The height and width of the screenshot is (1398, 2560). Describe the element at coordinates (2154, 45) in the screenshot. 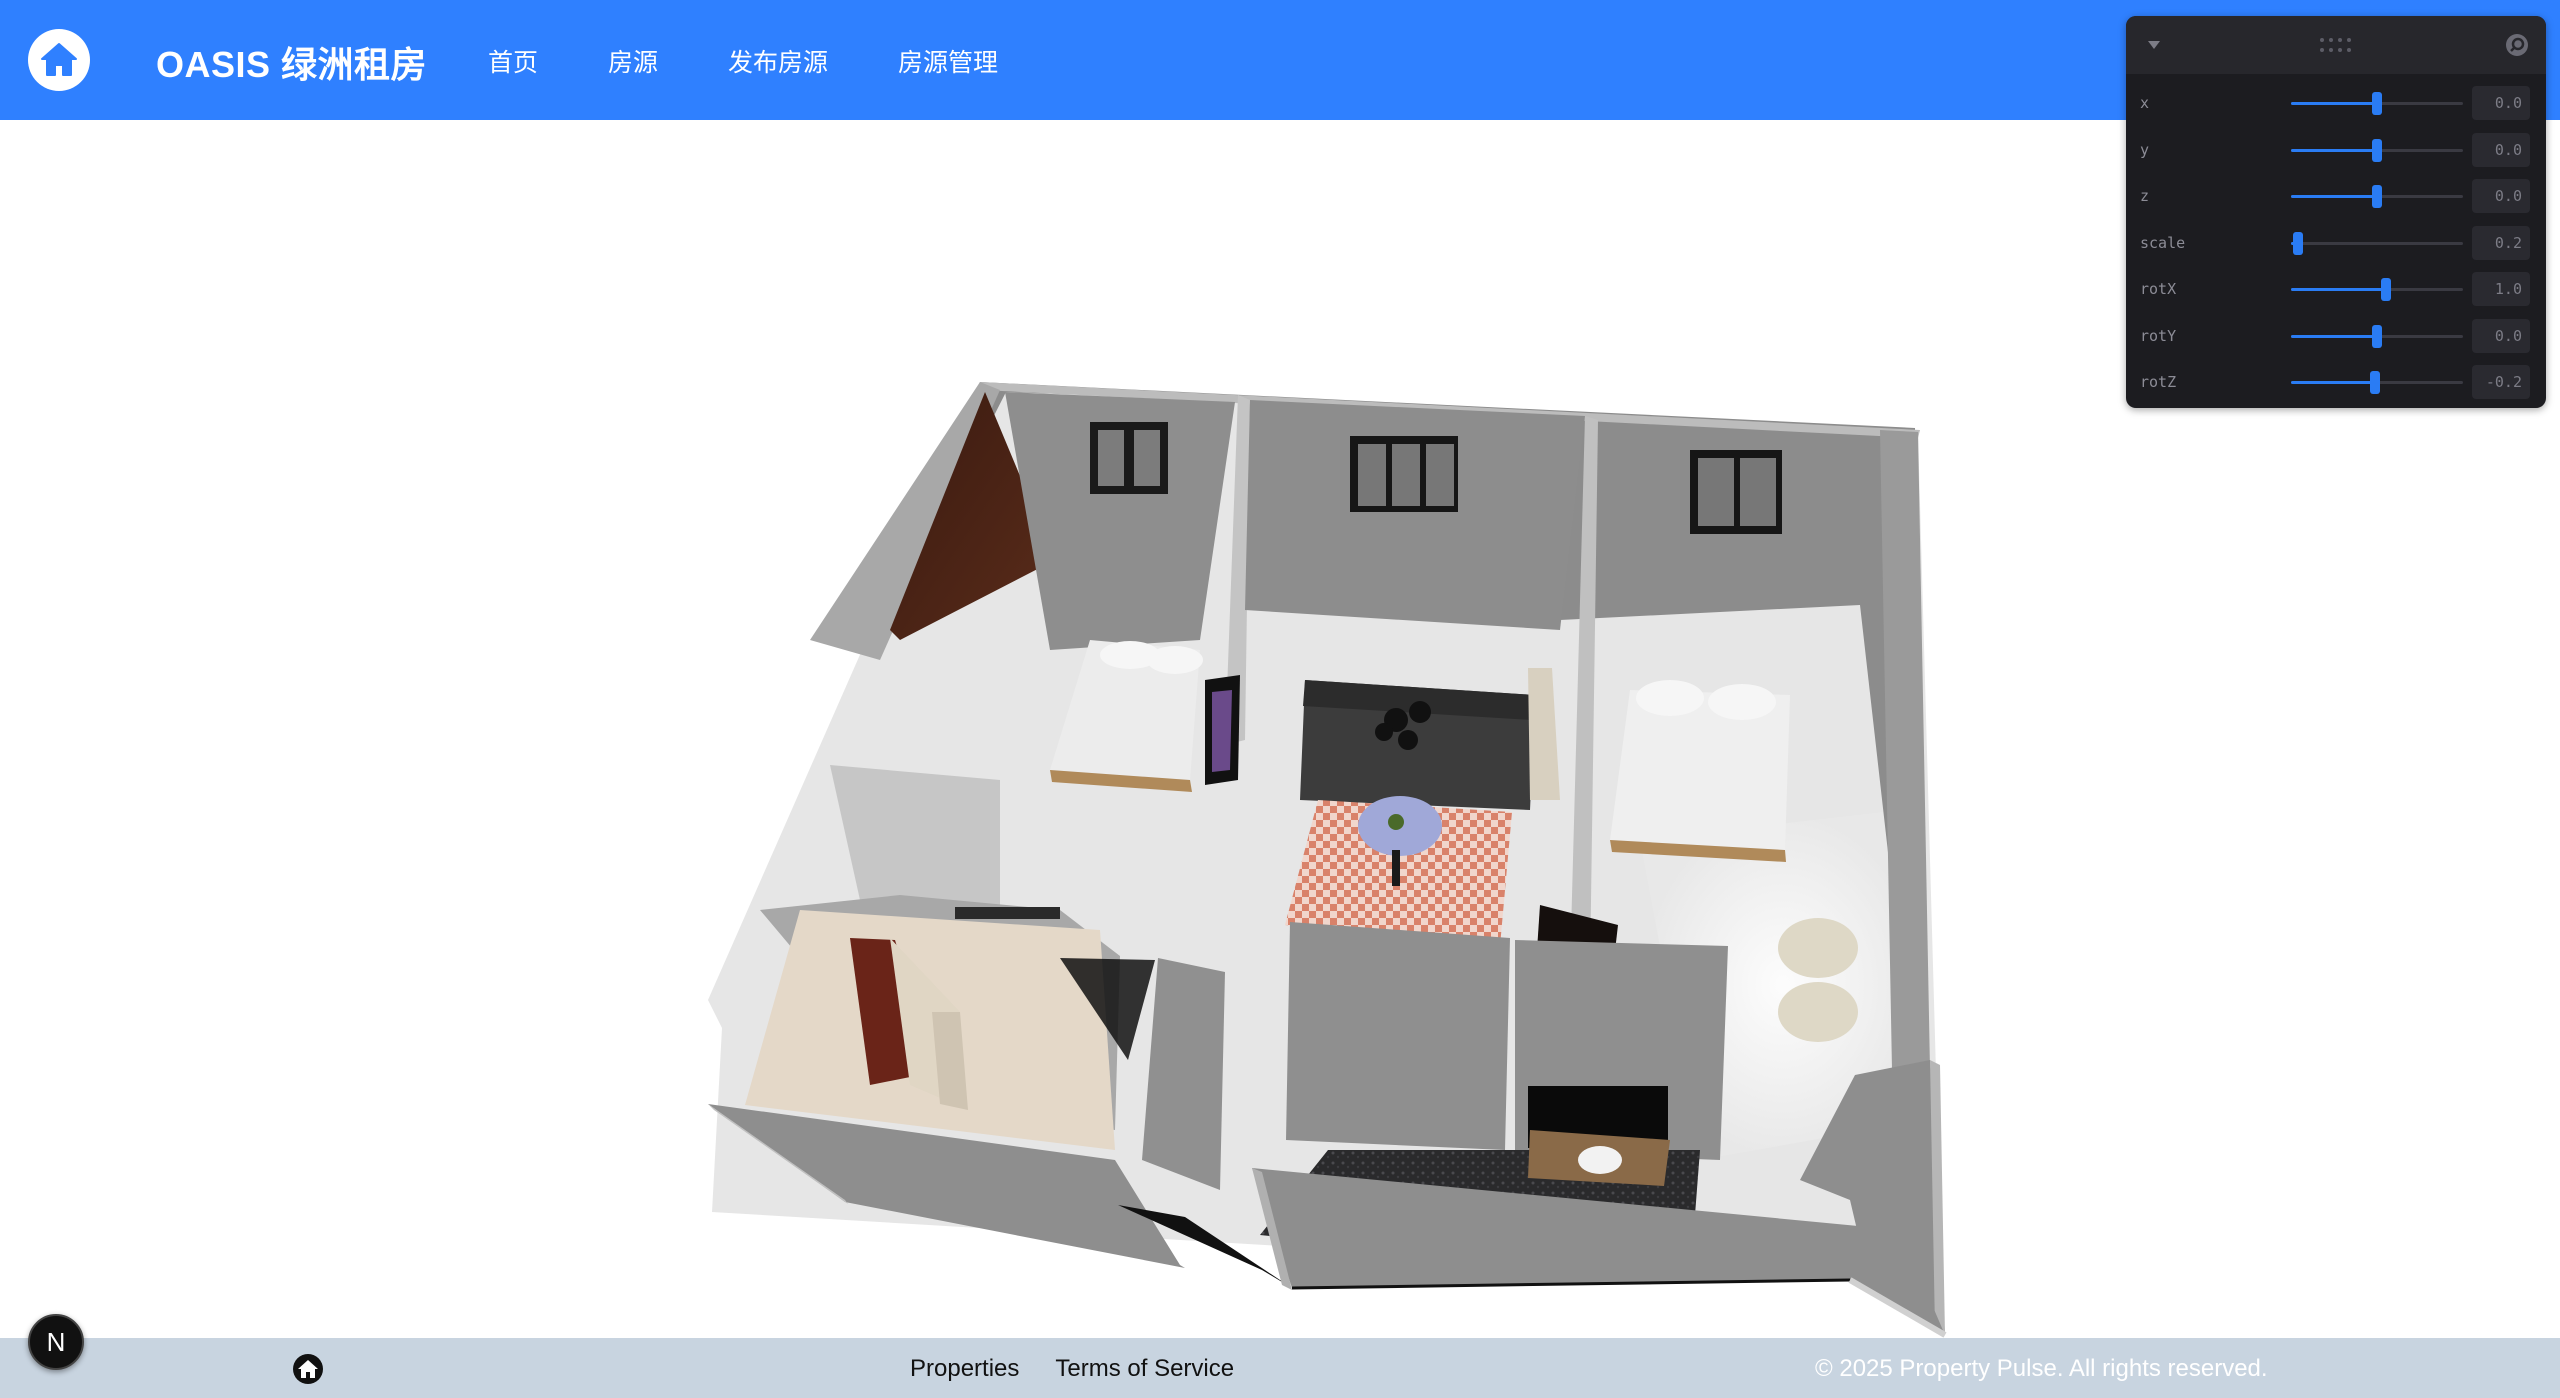

I see `chevron-down-icon` at that location.